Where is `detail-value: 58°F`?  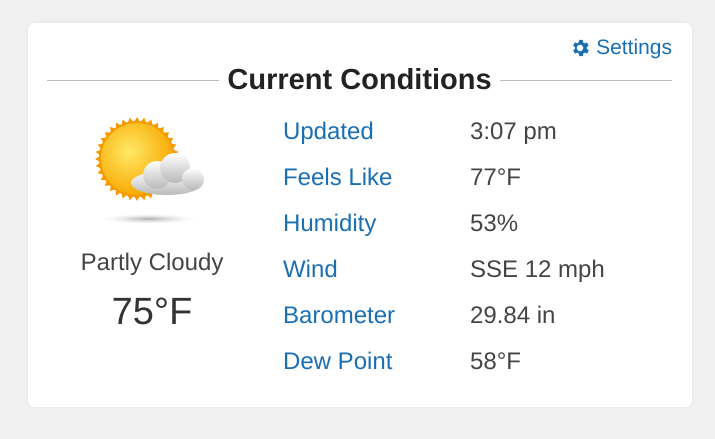 detail-value: 58°F is located at coordinates (496, 362).